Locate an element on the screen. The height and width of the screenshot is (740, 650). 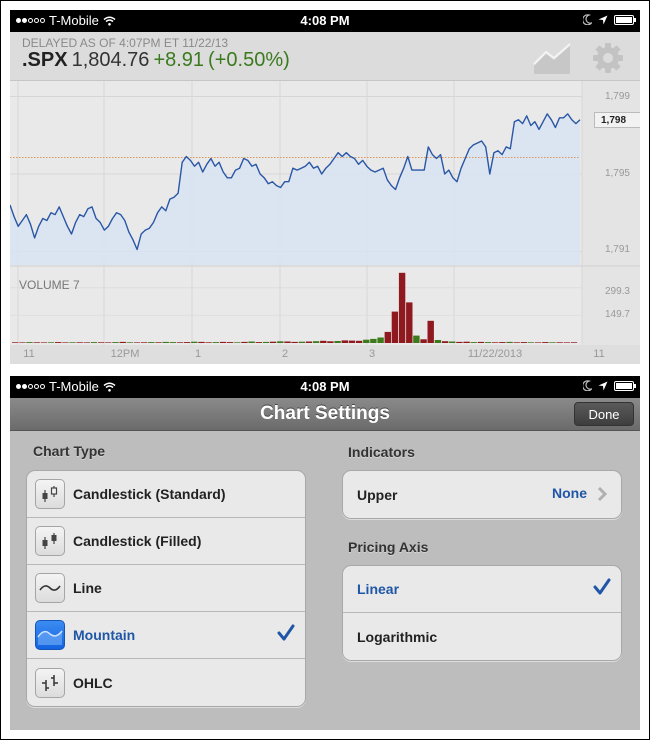
done-button: Done is located at coordinates (604, 414).